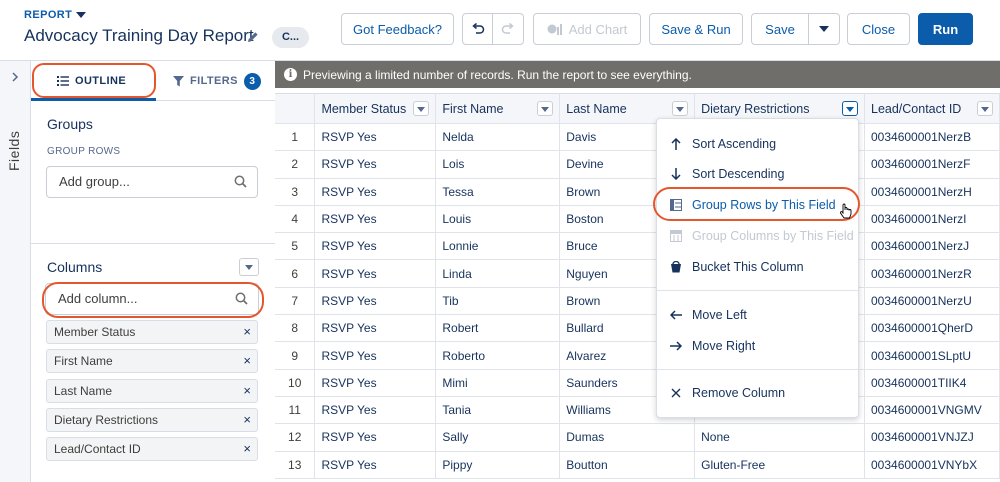  I want to click on menu-item-sort-ascending: Sort Ascending, so click(758, 144).